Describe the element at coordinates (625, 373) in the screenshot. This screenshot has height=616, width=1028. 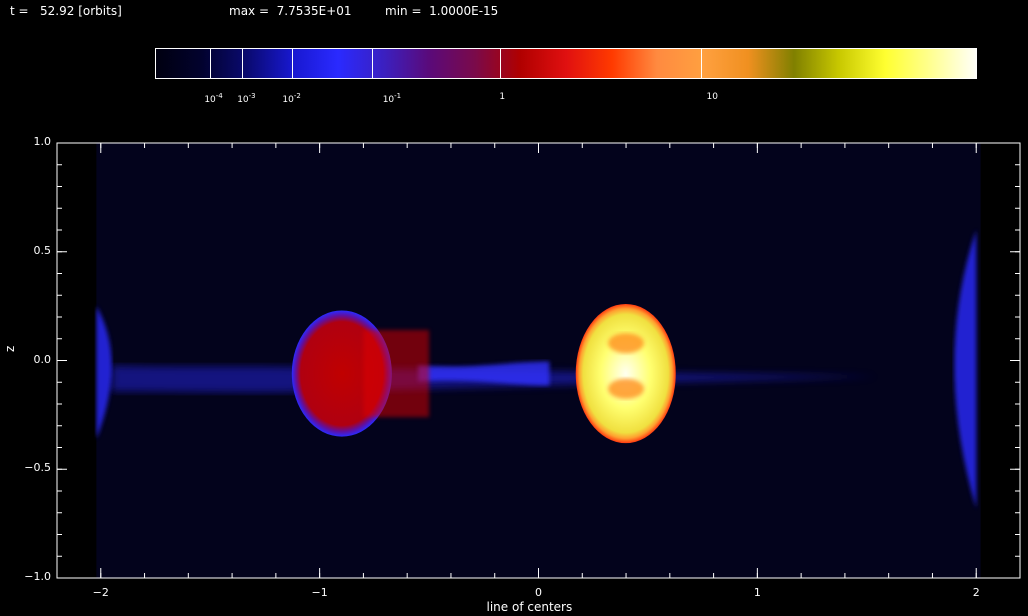
I see `accretor-star` at that location.